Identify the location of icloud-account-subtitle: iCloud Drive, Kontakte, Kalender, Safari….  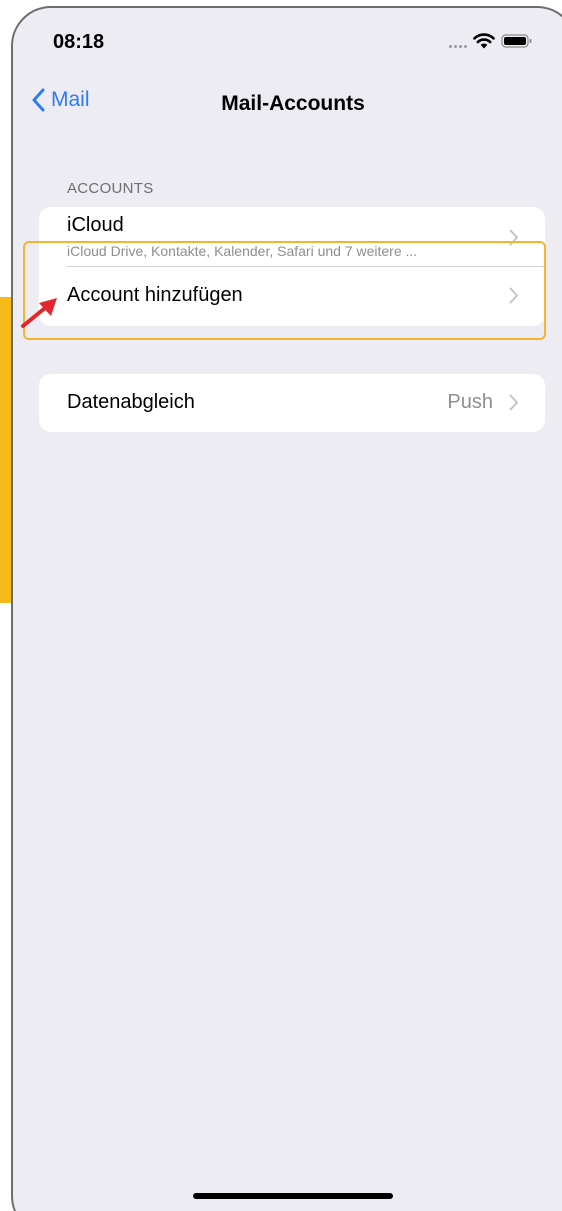
(242, 251).